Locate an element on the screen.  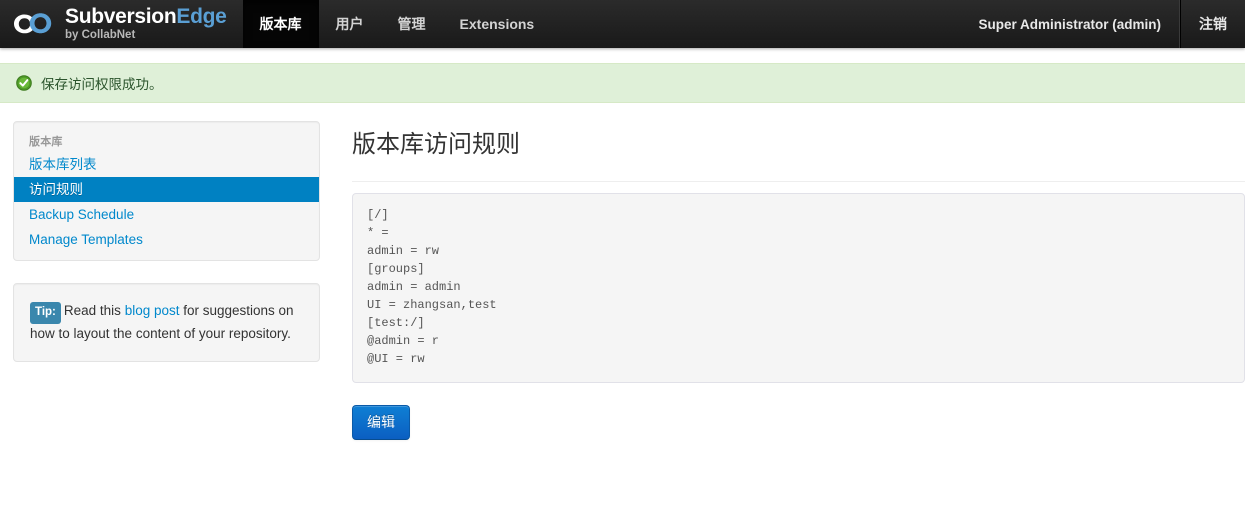
sidebar-item-access-rules: 访问规则 is located at coordinates (166, 189).